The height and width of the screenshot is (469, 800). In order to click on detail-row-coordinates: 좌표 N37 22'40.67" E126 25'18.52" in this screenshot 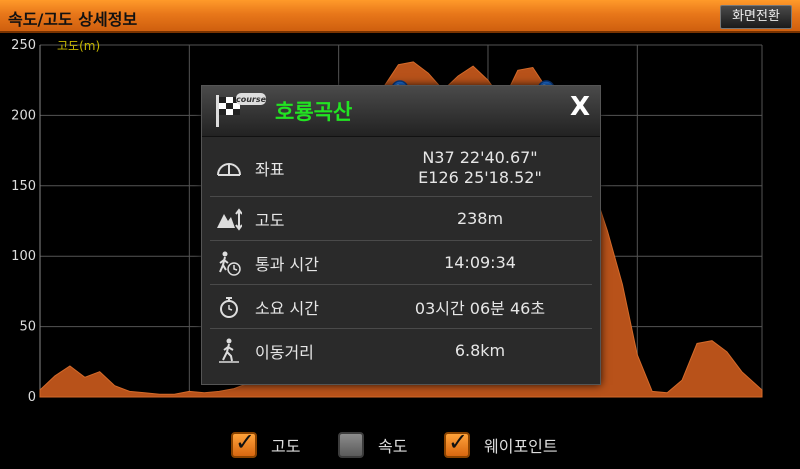, I will do `click(401, 168)`.